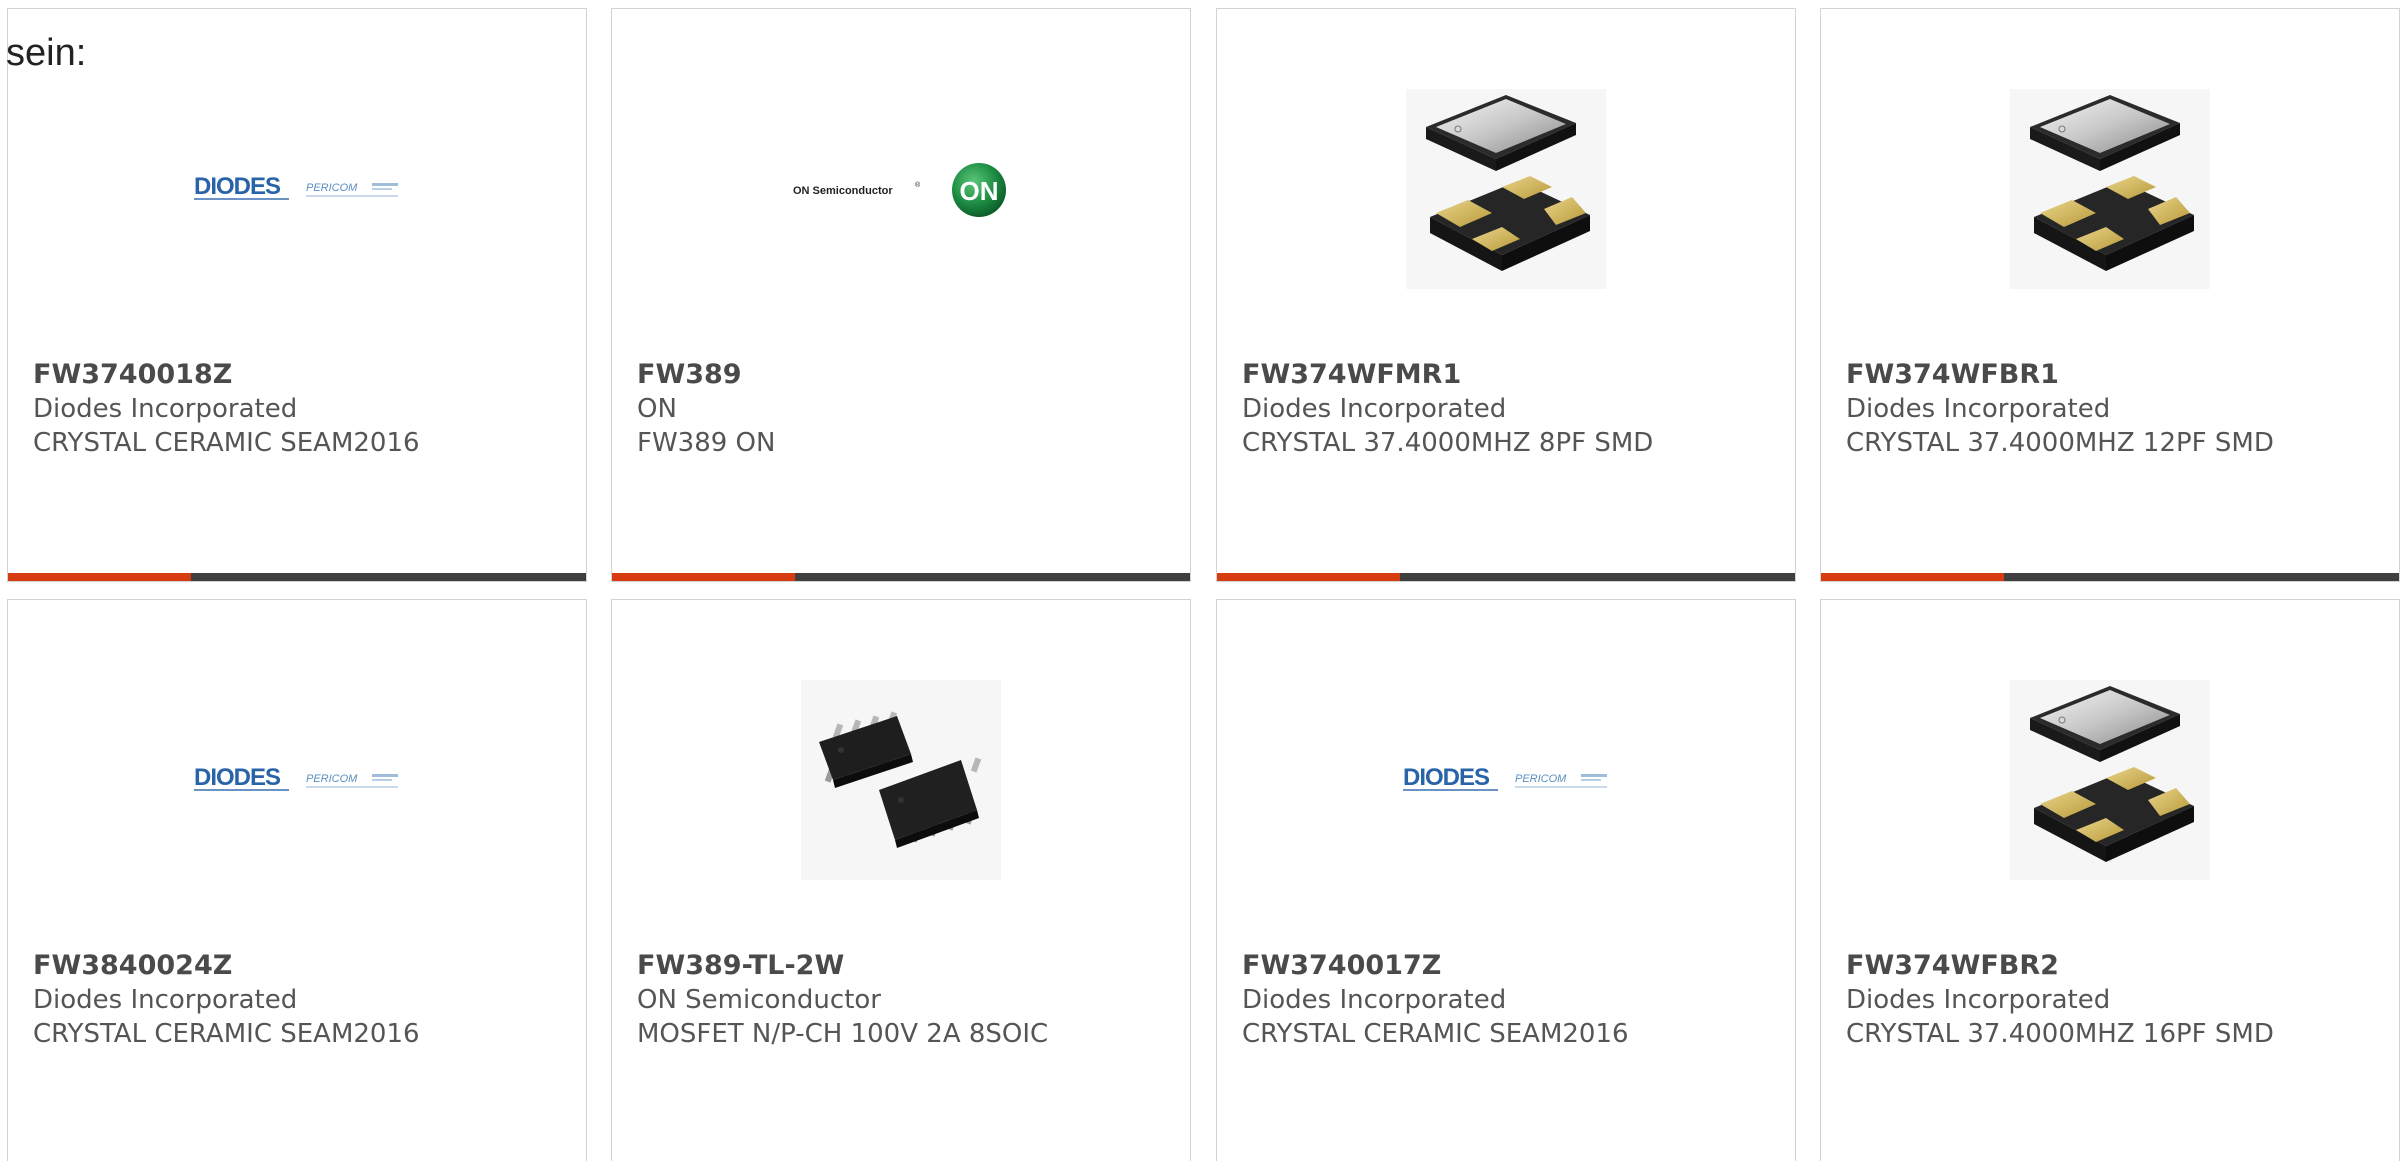 The height and width of the screenshot is (1161, 2400). Describe the element at coordinates (979, 191) in the screenshot. I see `logo-sub-text: ON` at that location.